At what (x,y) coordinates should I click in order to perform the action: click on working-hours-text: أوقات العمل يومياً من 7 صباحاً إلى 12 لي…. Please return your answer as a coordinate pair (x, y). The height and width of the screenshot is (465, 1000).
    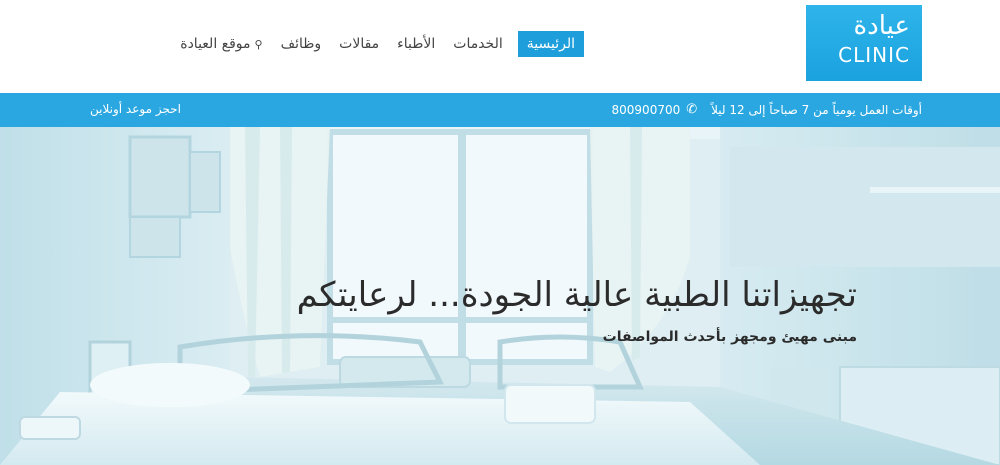
    Looking at the image, I should click on (816, 110).